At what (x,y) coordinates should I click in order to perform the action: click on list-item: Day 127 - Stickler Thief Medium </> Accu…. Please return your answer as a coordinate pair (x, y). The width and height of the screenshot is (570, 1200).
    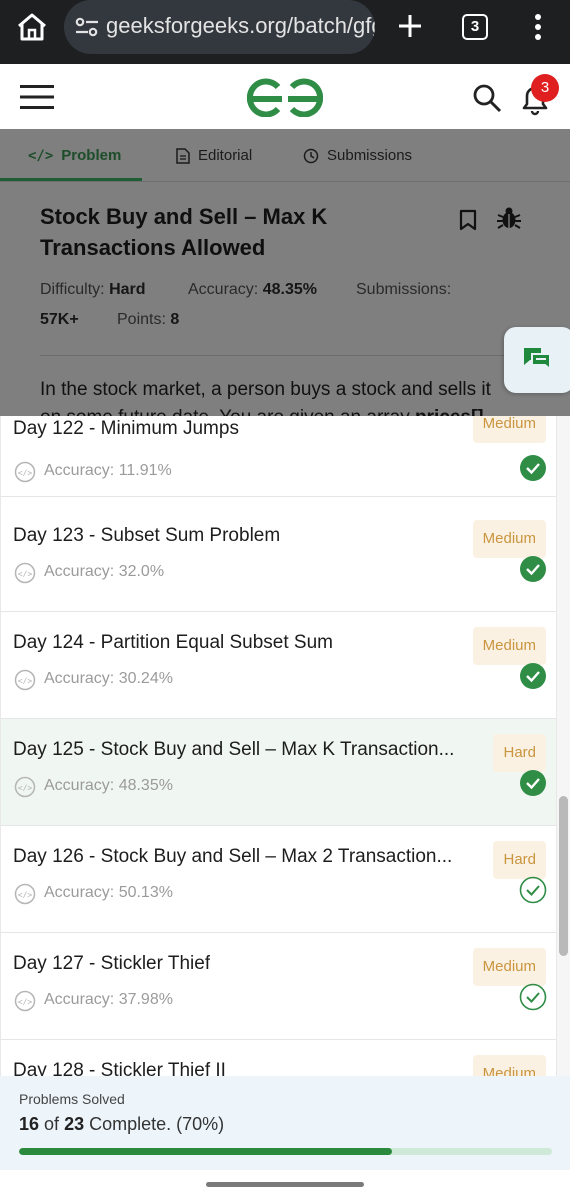
    Looking at the image, I should click on (278, 986).